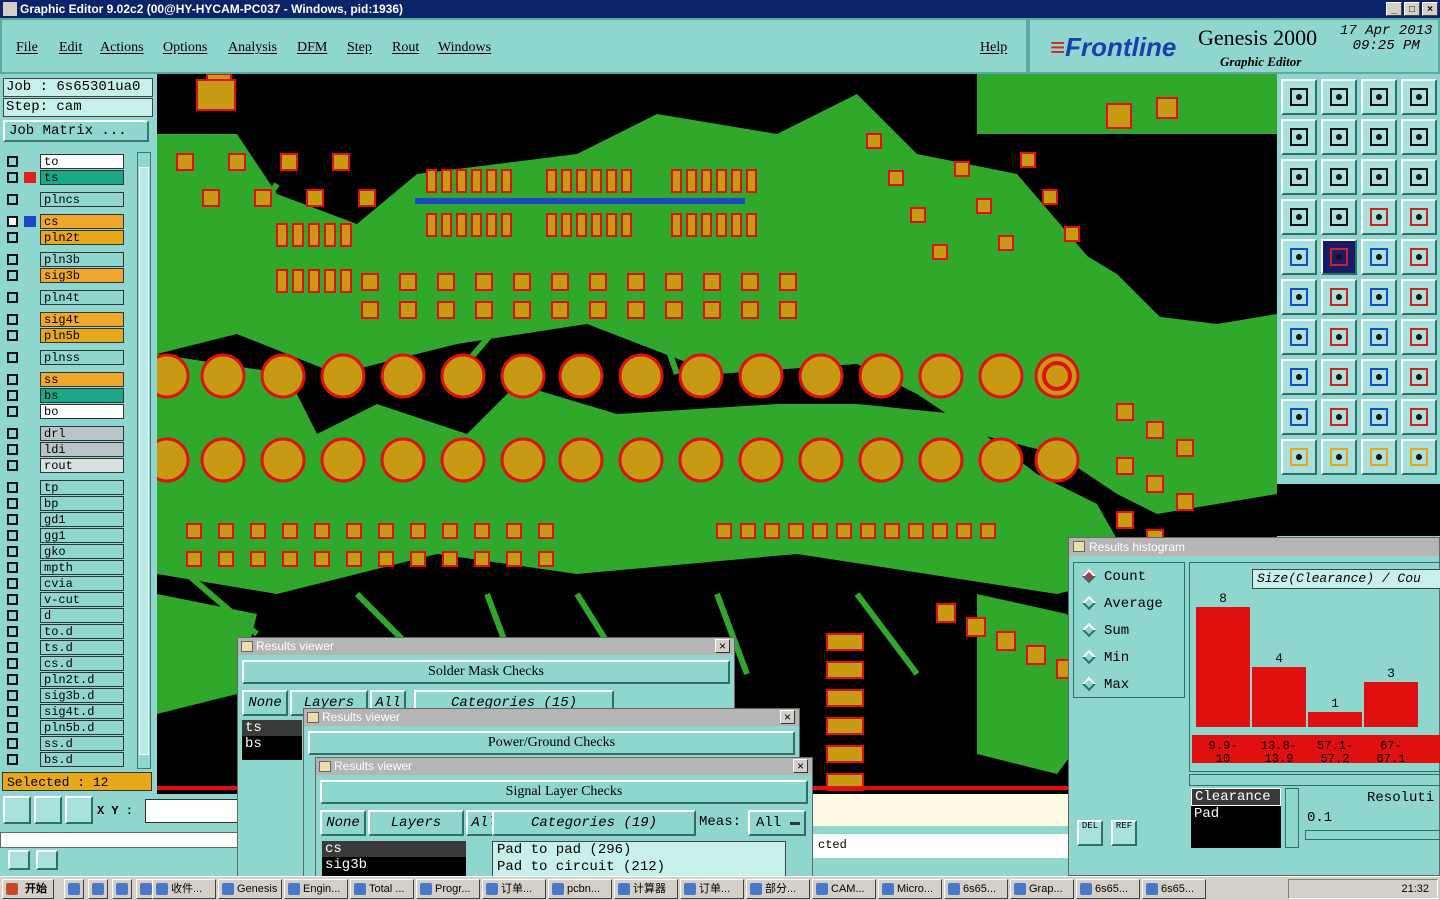 This screenshot has width=1440, height=900. I want to click on pad-button, so click(1299, 377).